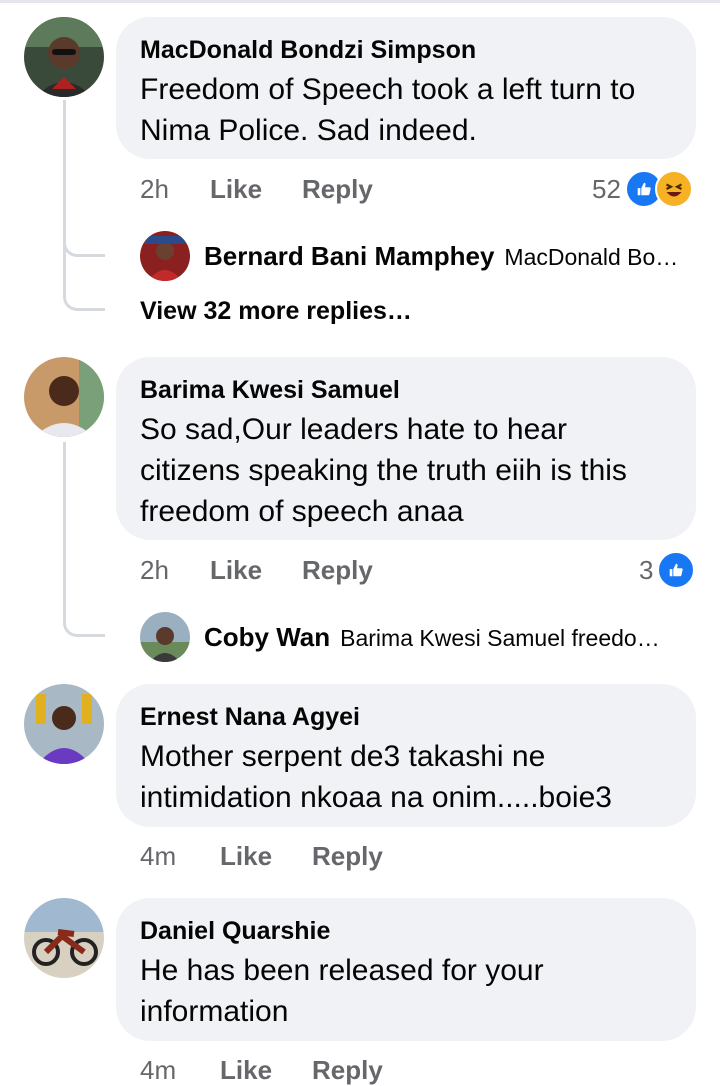  Describe the element at coordinates (606, 188) in the screenshot. I see `reaction-count: 52` at that location.